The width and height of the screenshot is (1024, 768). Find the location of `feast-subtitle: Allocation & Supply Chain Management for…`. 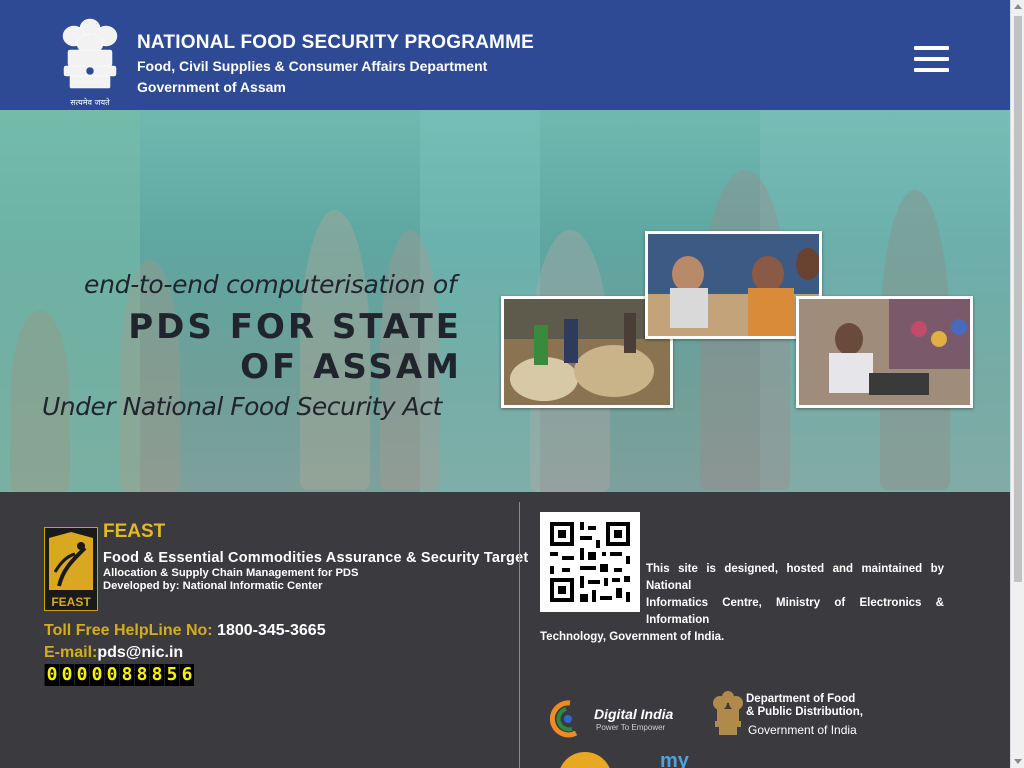

feast-subtitle: Allocation & Supply Chain Management for… is located at coordinates (231, 573).